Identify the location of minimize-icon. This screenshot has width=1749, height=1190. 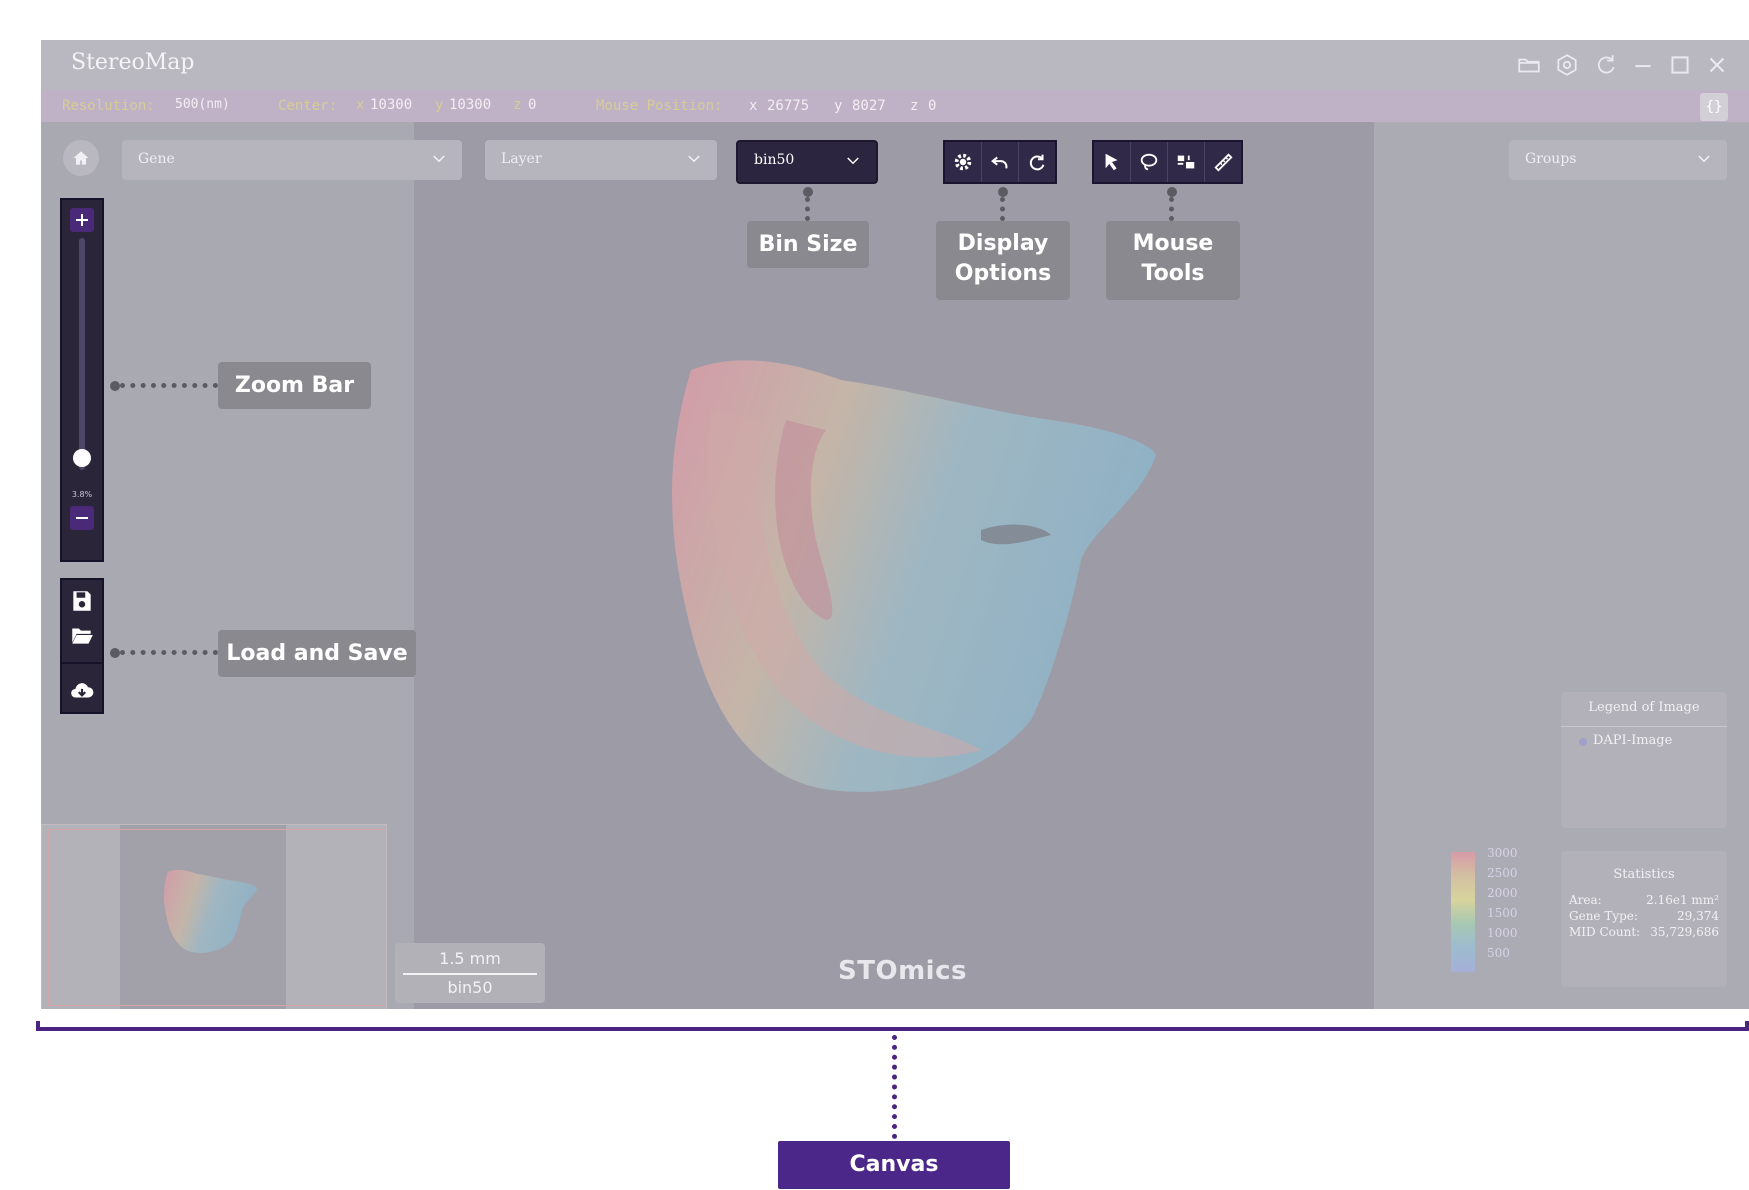
(1643, 65).